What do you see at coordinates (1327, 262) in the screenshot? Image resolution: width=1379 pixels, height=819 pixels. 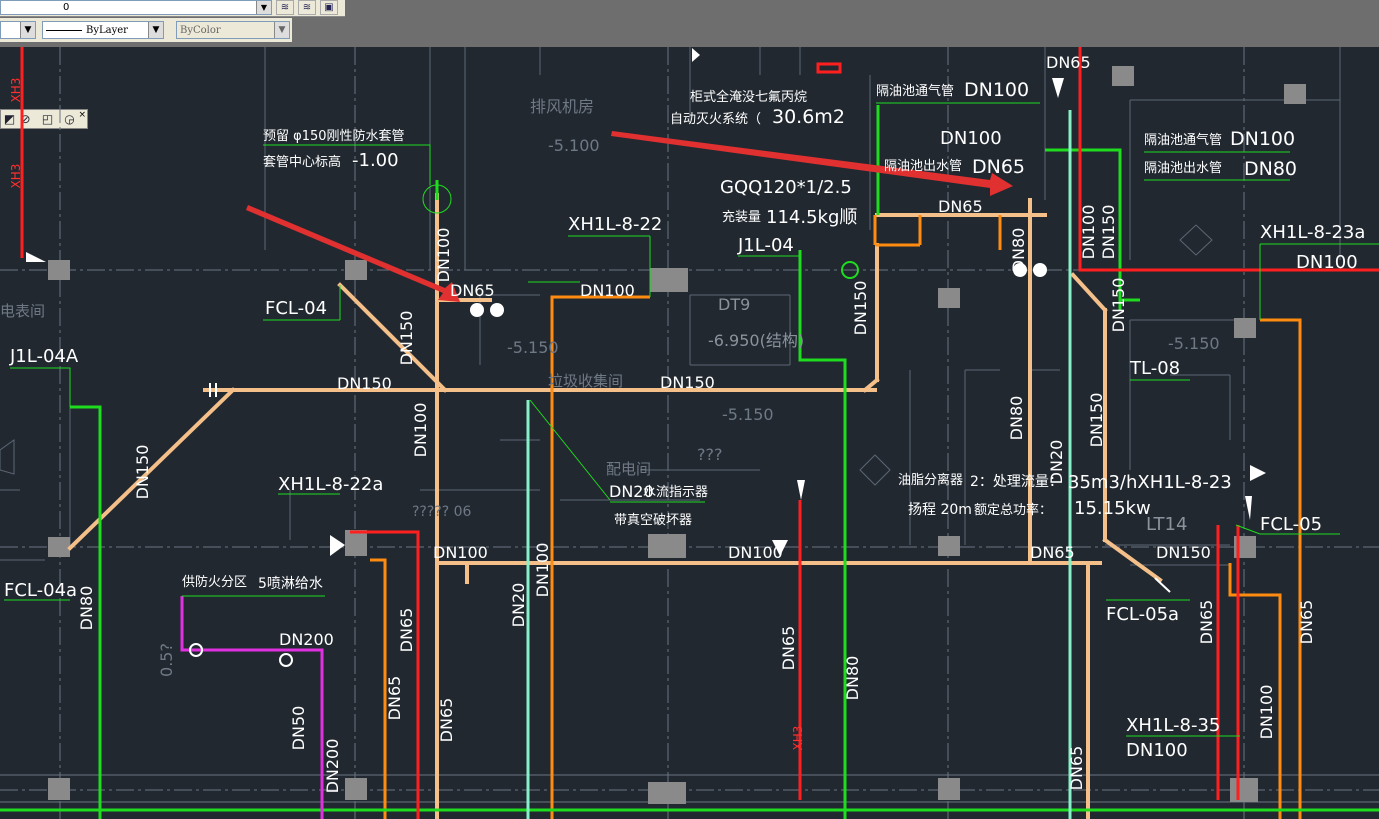 I see `label-dn100-r: DN100` at bounding box center [1327, 262].